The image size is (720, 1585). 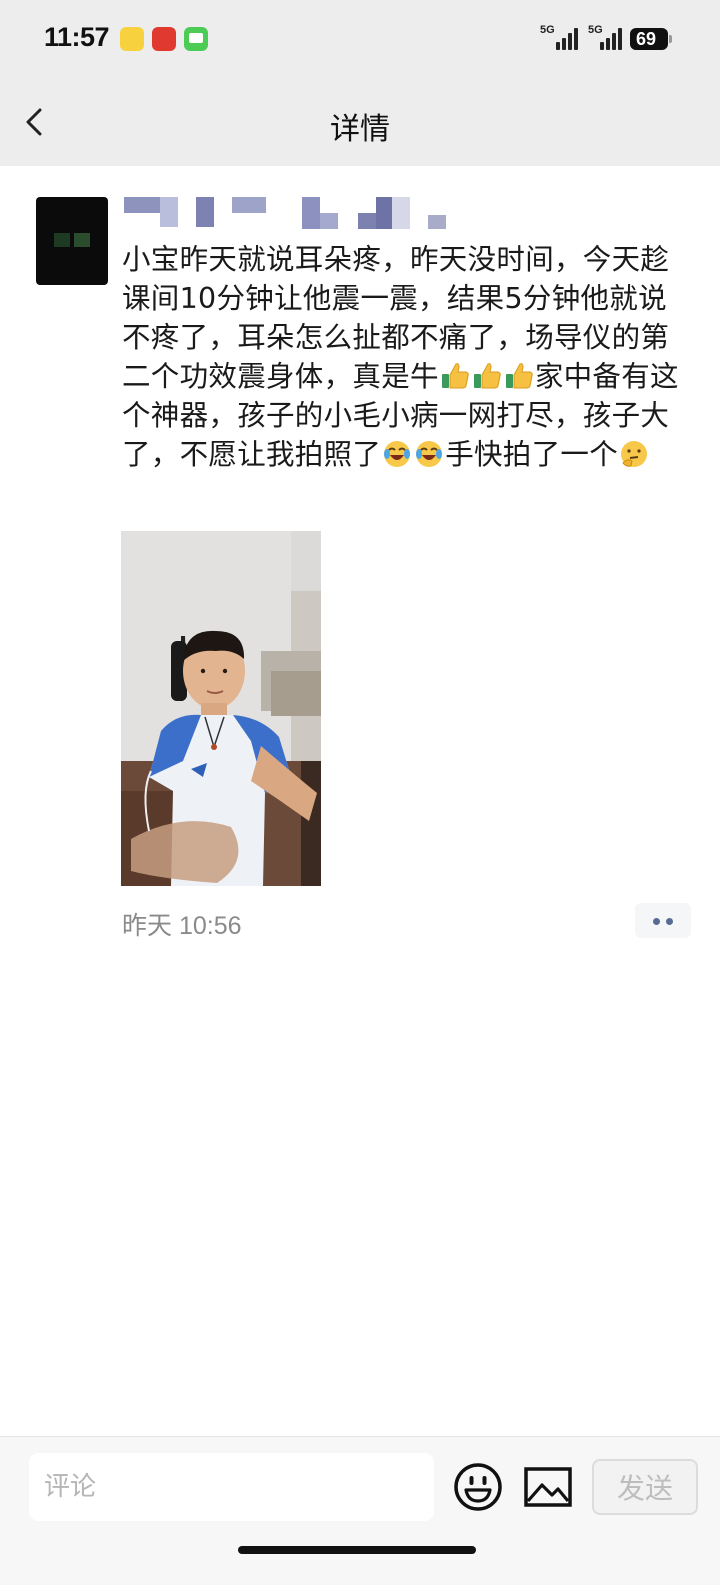 I want to click on image-button, so click(x=548, y=1487).